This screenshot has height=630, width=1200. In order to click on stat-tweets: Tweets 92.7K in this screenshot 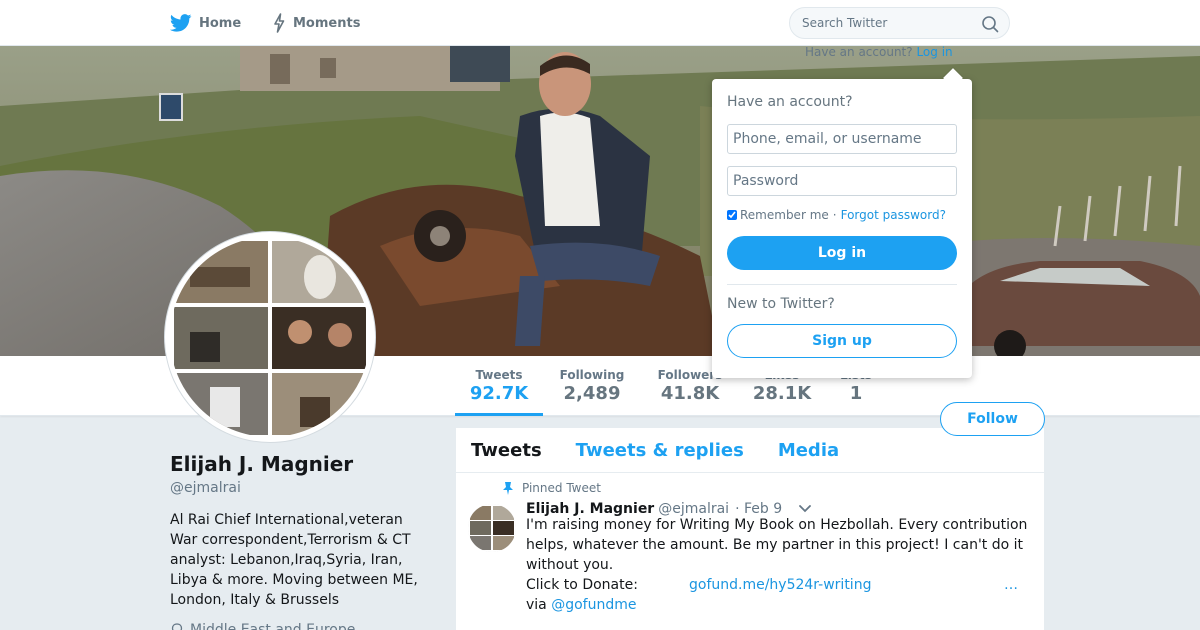, I will do `click(499, 386)`.